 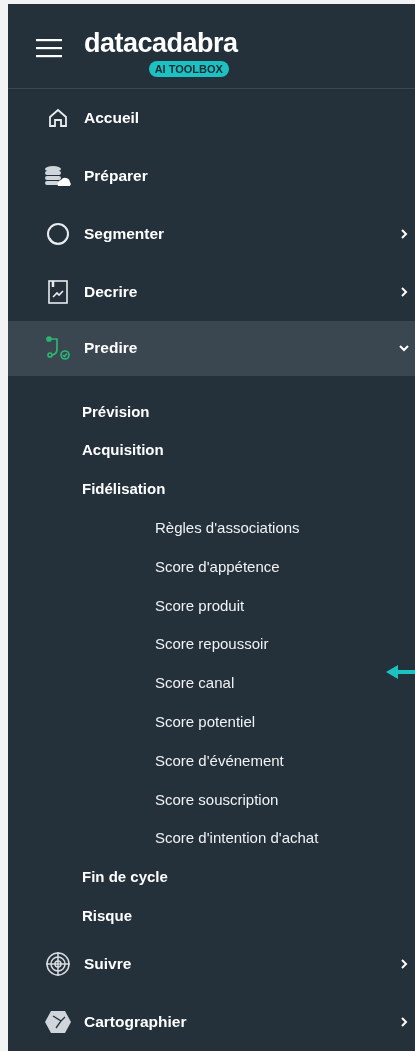 What do you see at coordinates (211, 799) in the screenshot?
I see `submenu-item: Score souscription` at bounding box center [211, 799].